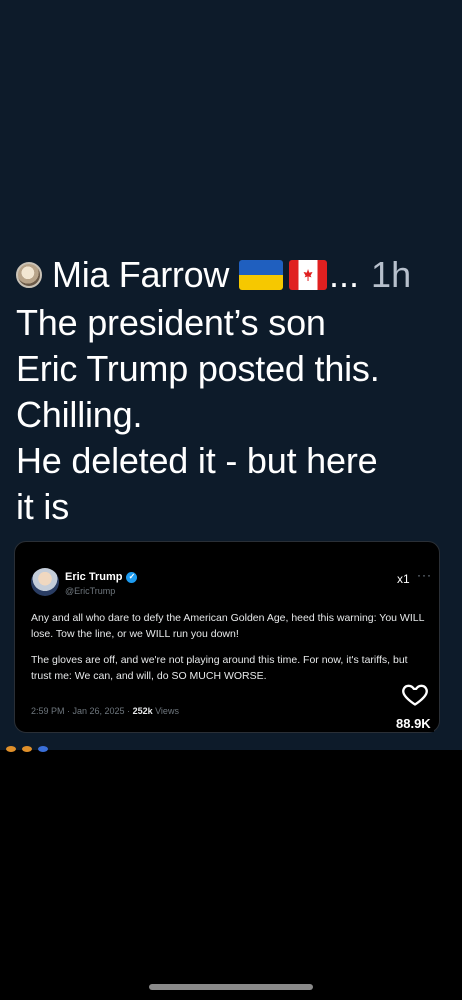 The image size is (462, 1000). What do you see at coordinates (403, 579) in the screenshot?
I see `embed-x-label: x1` at bounding box center [403, 579].